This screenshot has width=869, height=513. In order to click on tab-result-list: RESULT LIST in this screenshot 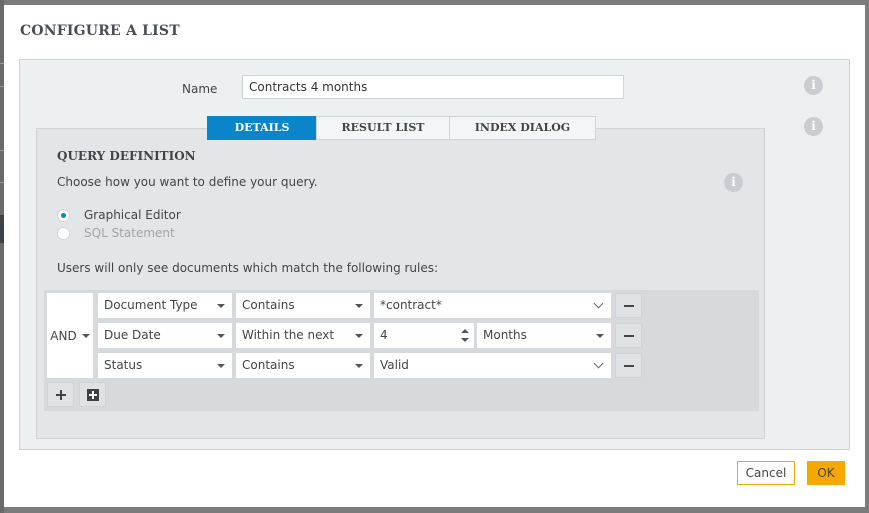, I will do `click(383, 128)`.